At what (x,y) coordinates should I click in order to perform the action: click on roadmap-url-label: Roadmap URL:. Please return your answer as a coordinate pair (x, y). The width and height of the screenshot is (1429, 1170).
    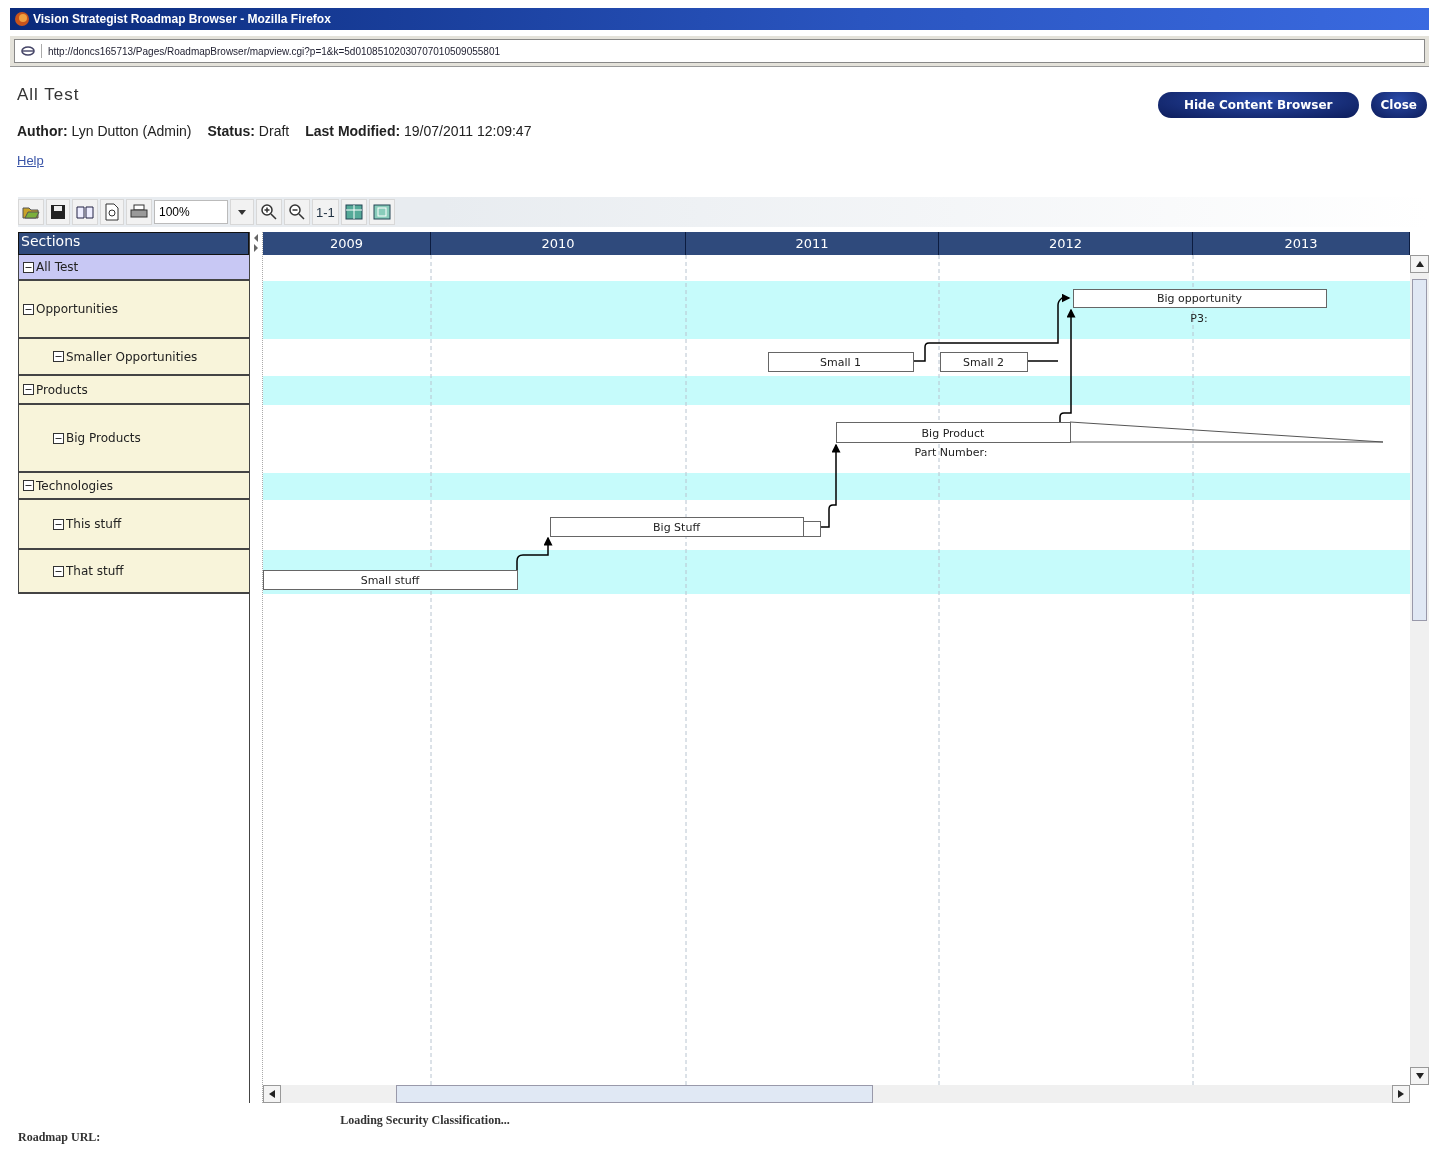
    Looking at the image, I should click on (60, 1137).